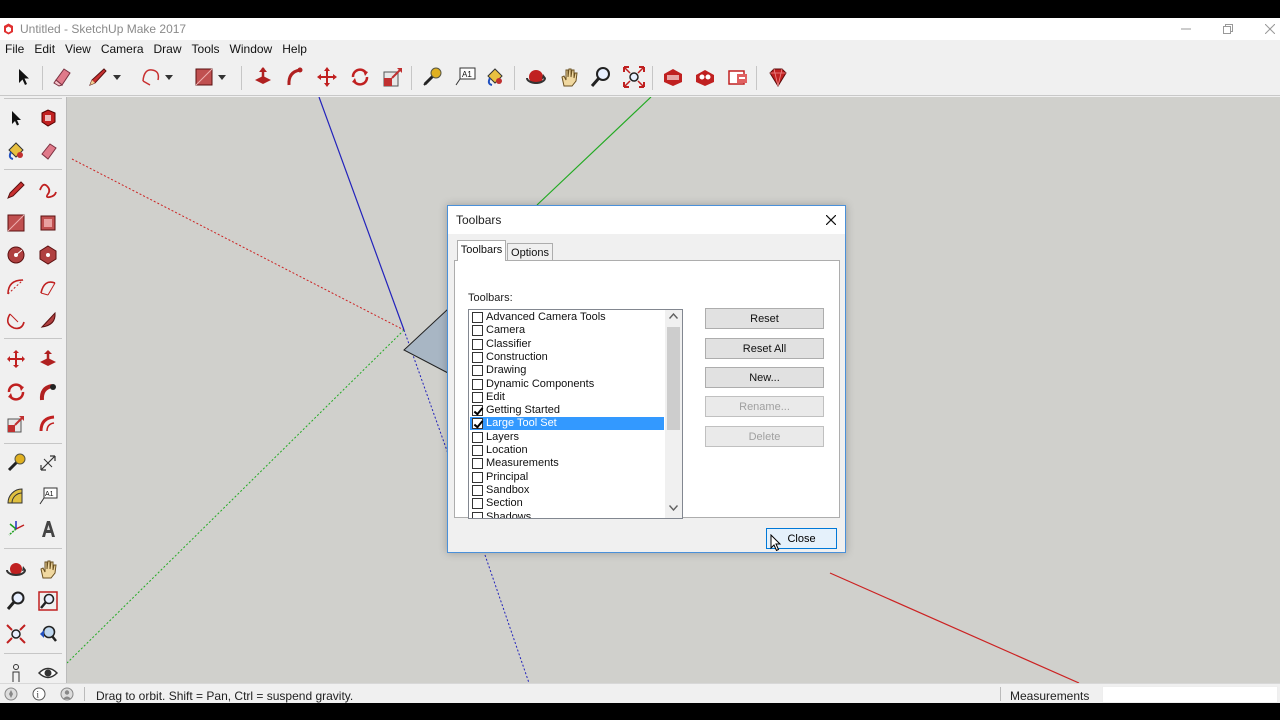 The height and width of the screenshot is (720, 1280). Describe the element at coordinates (80, 49) in the screenshot. I see `menu-view: View` at that location.